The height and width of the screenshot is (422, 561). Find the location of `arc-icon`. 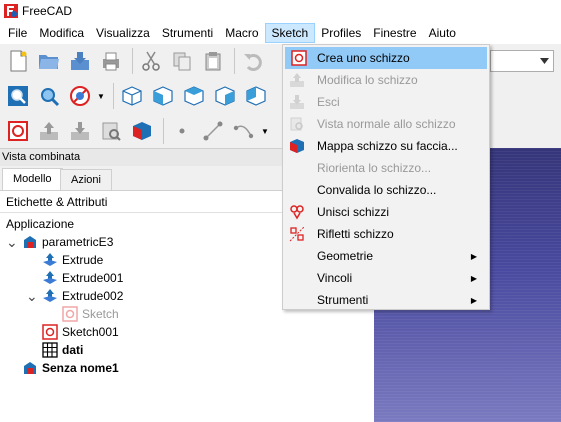

arc-icon is located at coordinates (243, 132).